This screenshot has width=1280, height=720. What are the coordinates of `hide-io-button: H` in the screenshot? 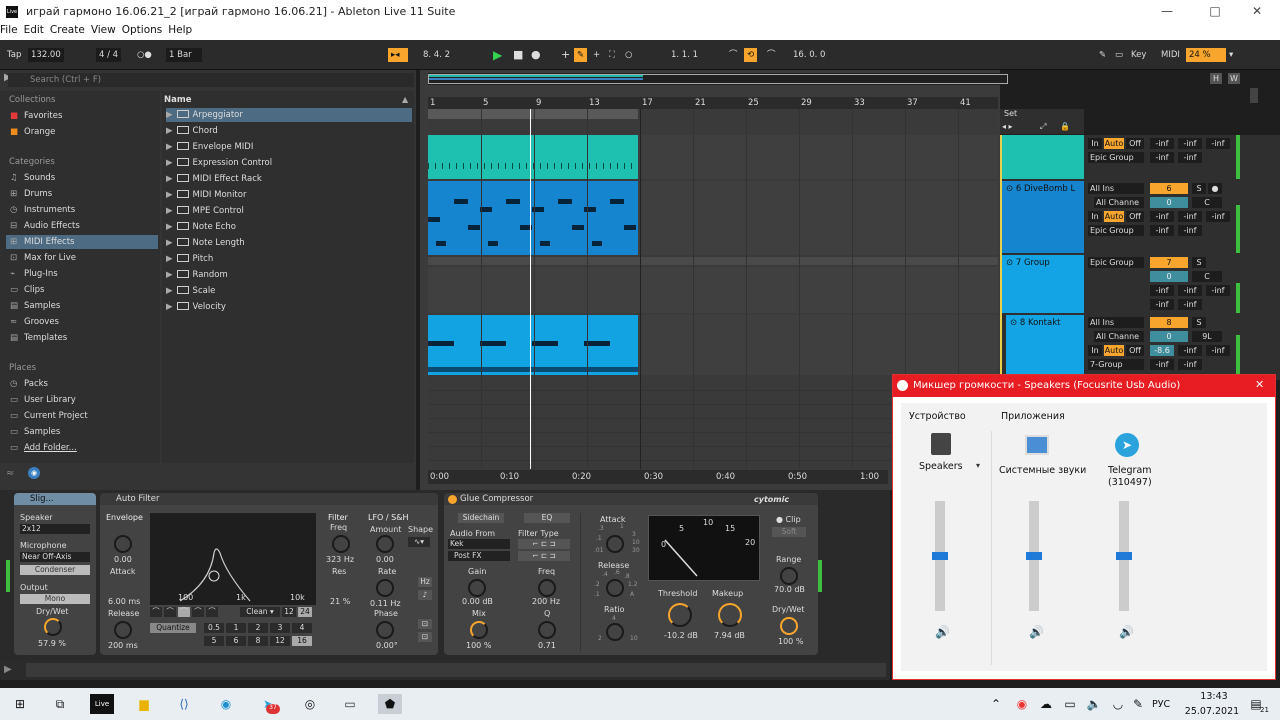 It's located at (1216, 78).